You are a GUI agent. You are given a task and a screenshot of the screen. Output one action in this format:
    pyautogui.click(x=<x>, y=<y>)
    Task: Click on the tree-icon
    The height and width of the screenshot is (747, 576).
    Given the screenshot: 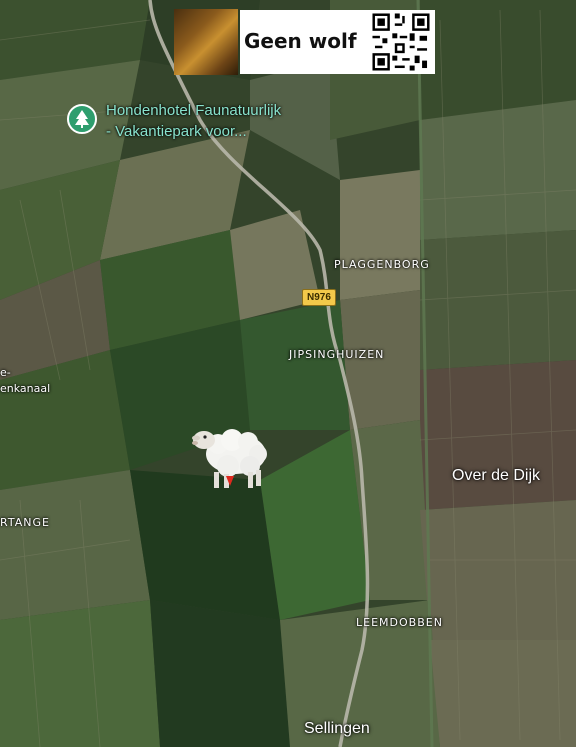 What is the action you would take?
    pyautogui.click(x=82, y=119)
    